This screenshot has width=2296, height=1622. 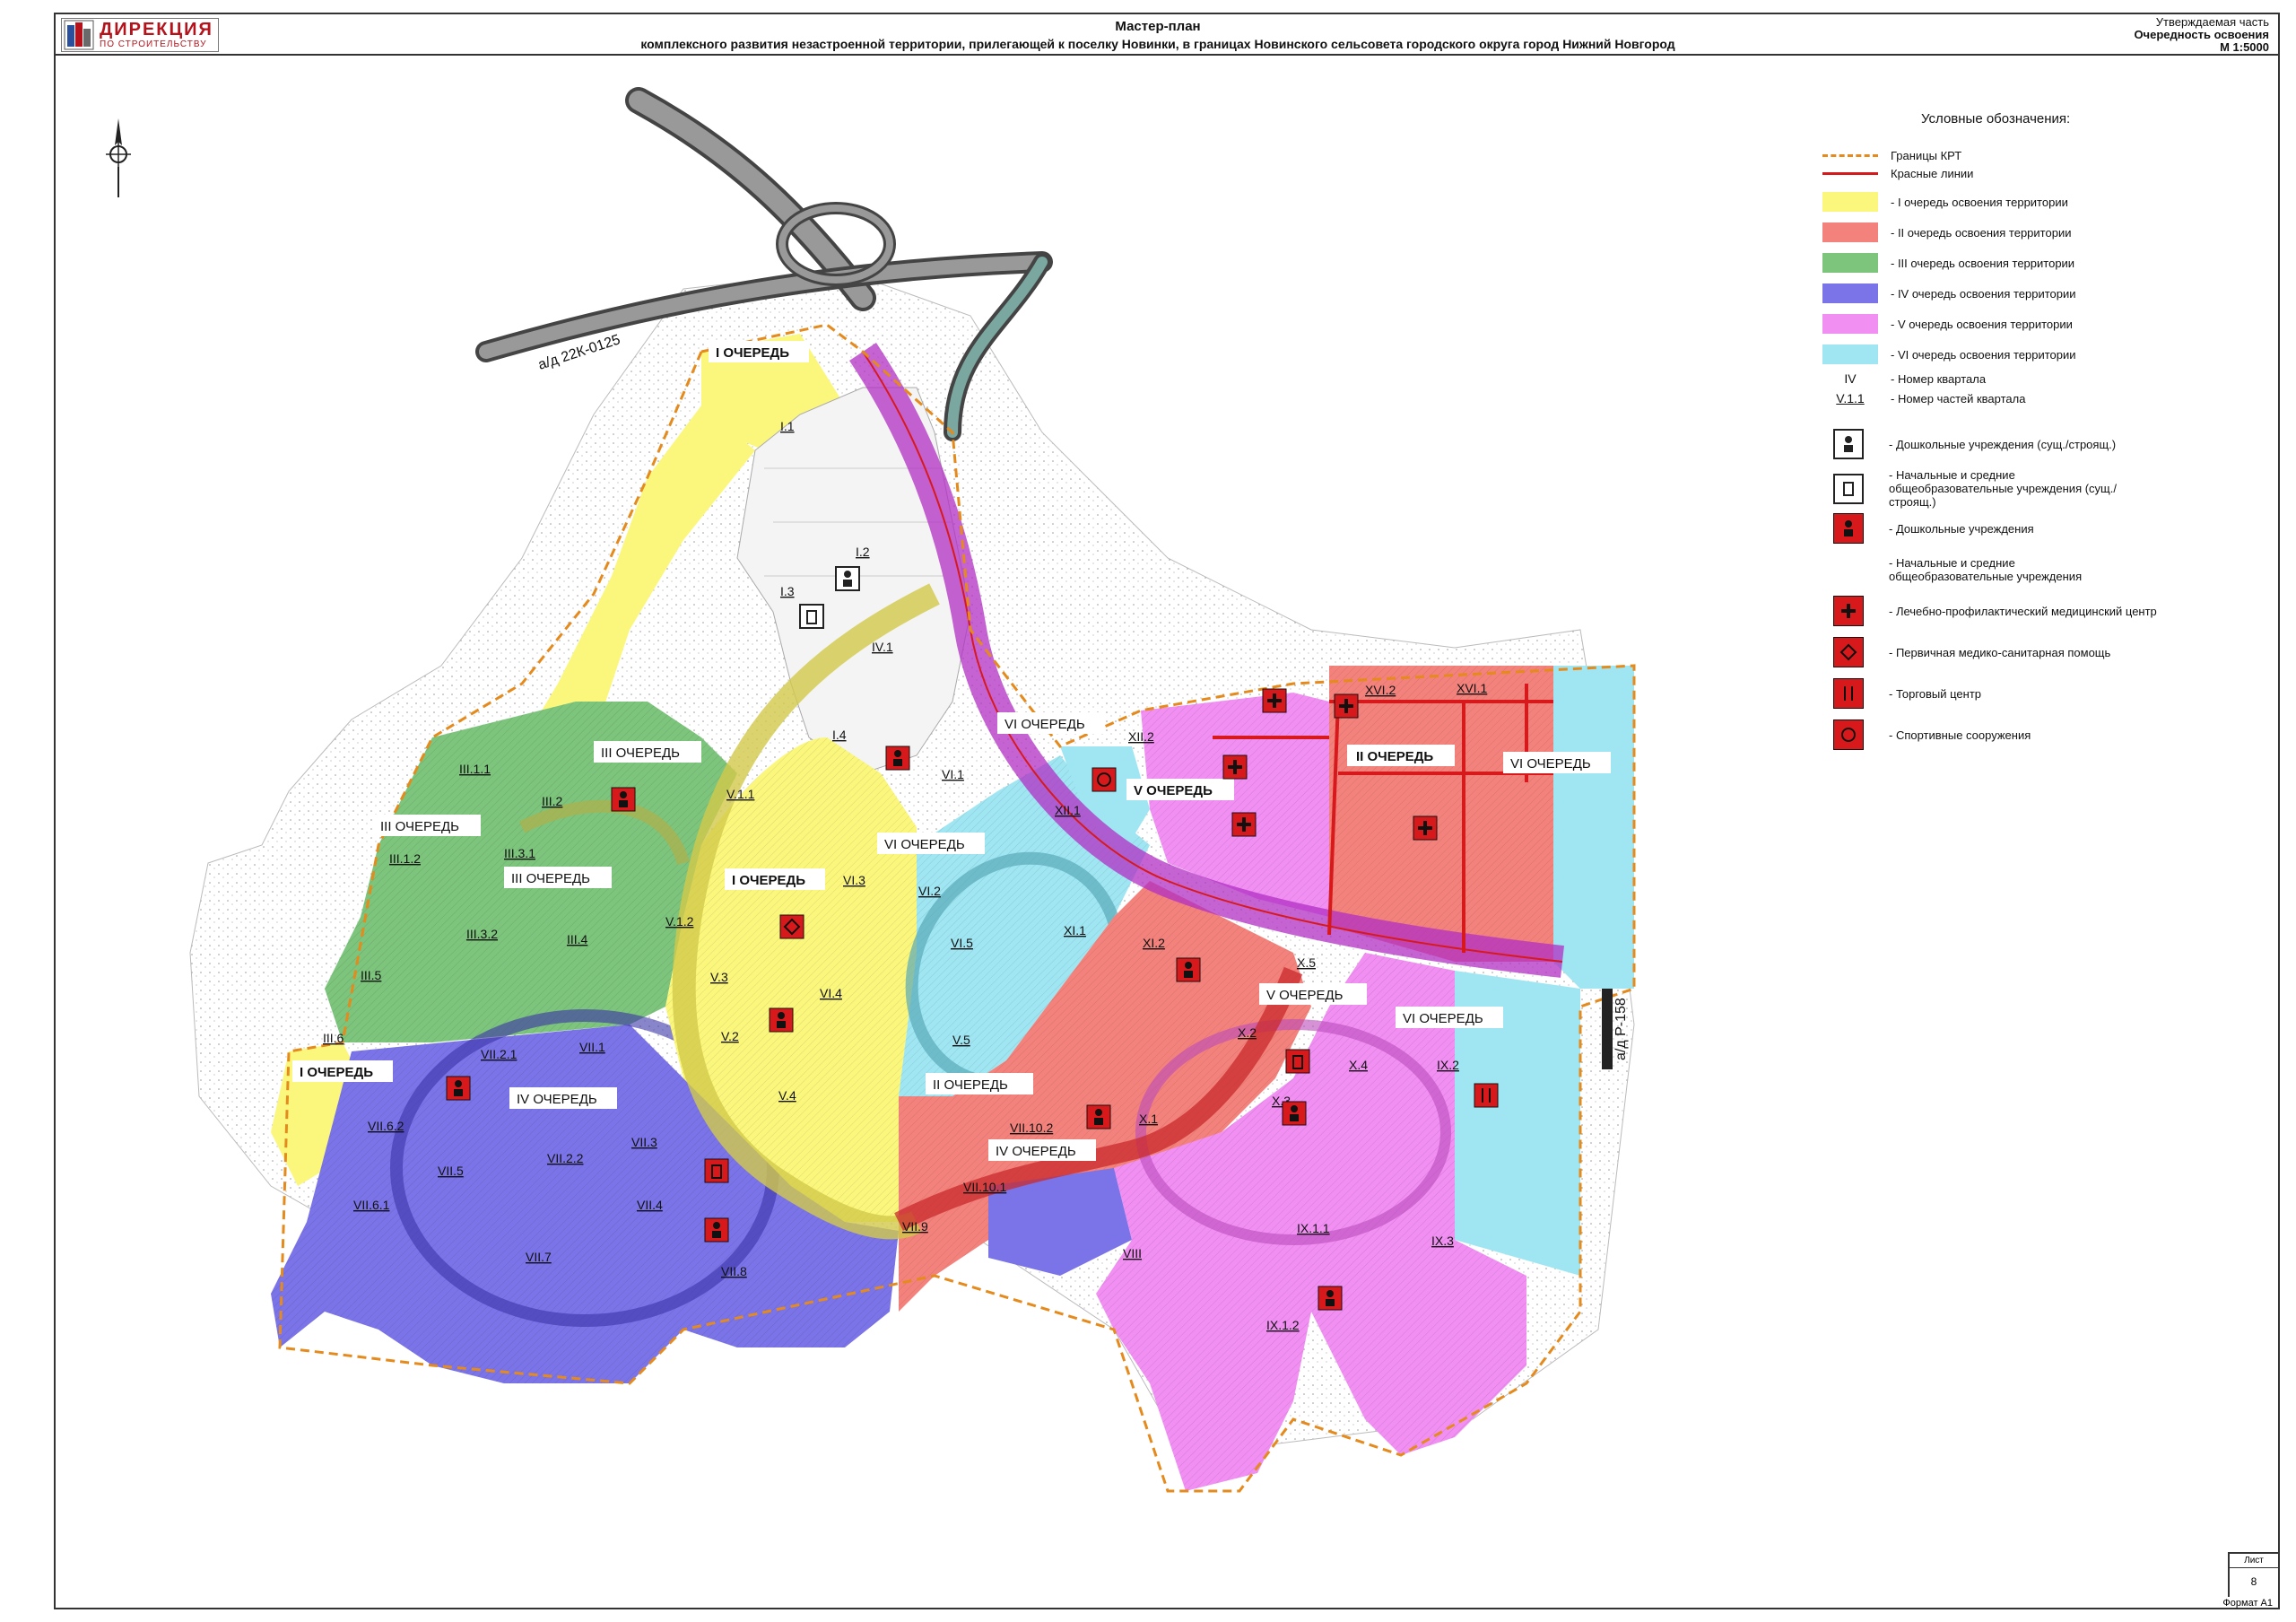 I want to click on block-code: XVI.2, so click(x=1380, y=690).